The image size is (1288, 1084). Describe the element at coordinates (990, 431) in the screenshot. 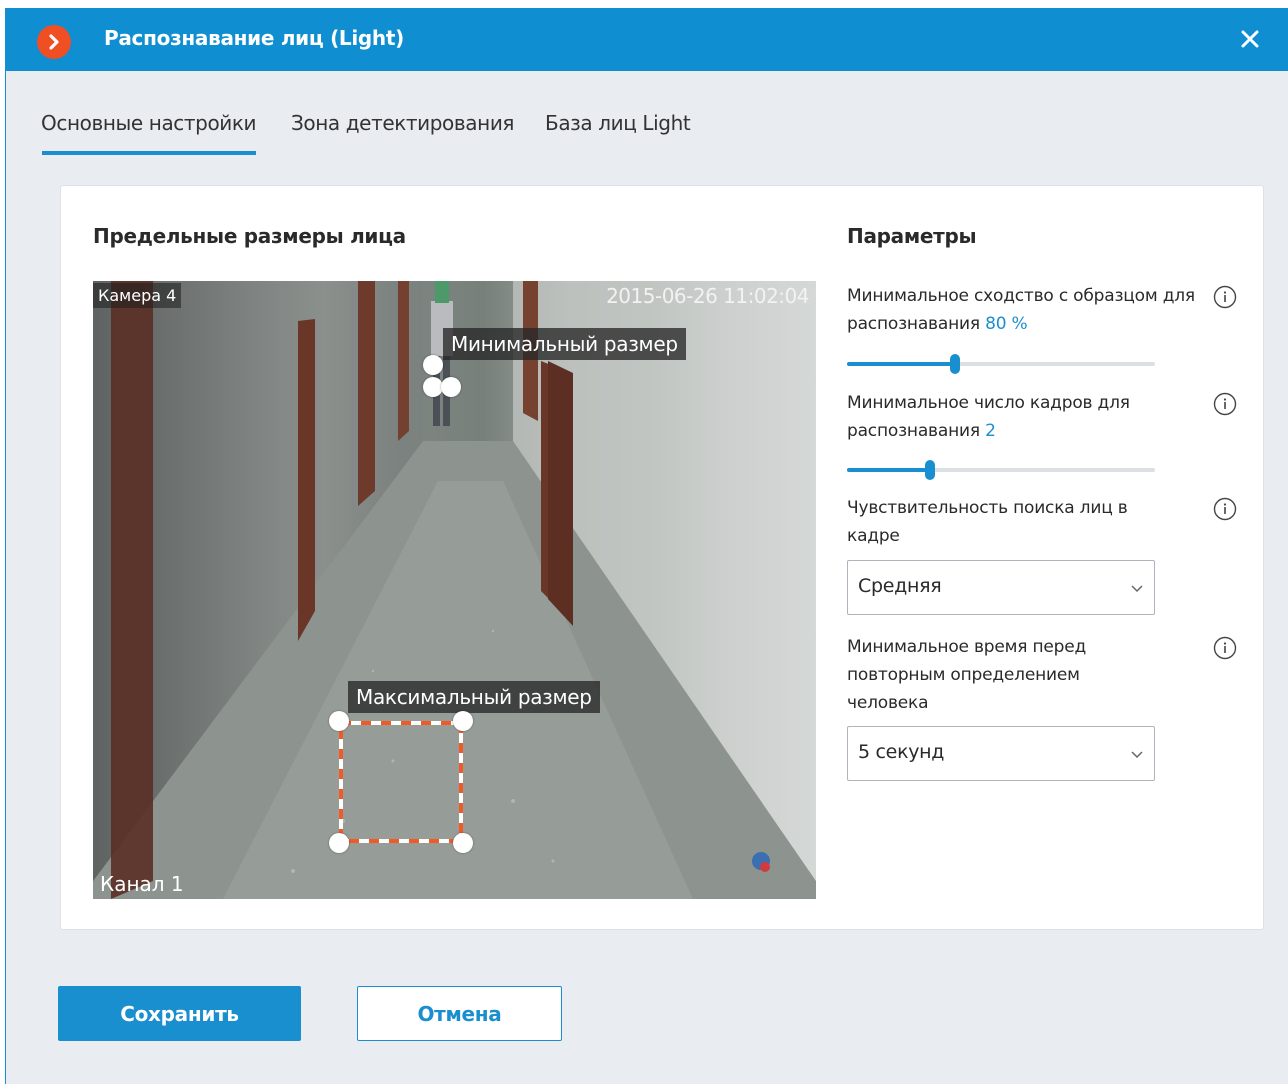

I see `frames-value: 2` at that location.